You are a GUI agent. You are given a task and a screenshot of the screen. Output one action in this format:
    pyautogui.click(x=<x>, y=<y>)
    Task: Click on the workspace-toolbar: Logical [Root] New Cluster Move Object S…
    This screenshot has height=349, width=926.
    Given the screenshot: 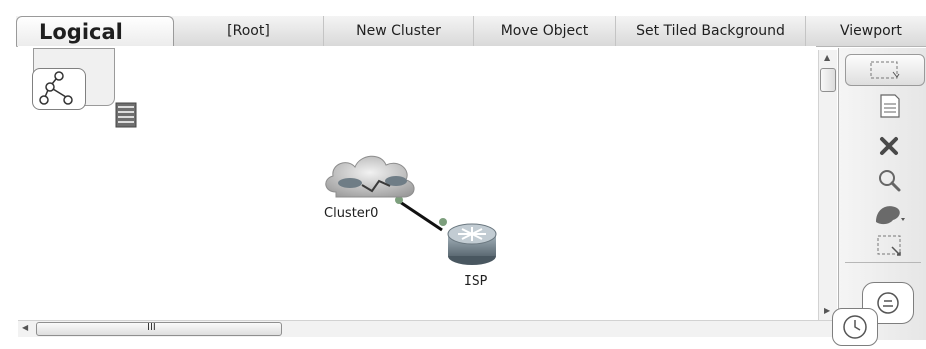 What is the action you would take?
    pyautogui.click(x=471, y=31)
    